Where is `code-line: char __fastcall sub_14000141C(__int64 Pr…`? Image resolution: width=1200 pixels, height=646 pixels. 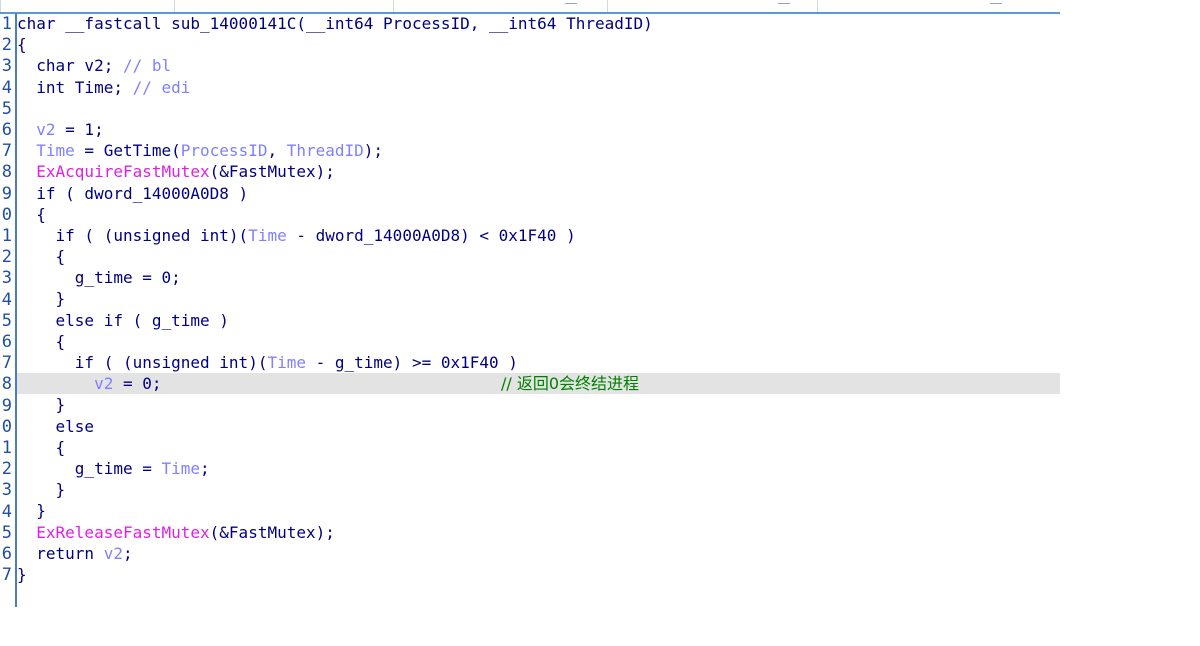 code-line: char __fastcall sub_14000141C(__int64 Pr… is located at coordinates (538, 23).